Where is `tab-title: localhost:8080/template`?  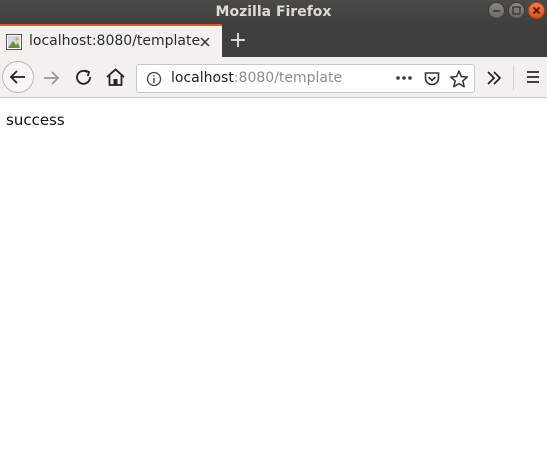
tab-title: localhost:8080/template is located at coordinates (115, 41).